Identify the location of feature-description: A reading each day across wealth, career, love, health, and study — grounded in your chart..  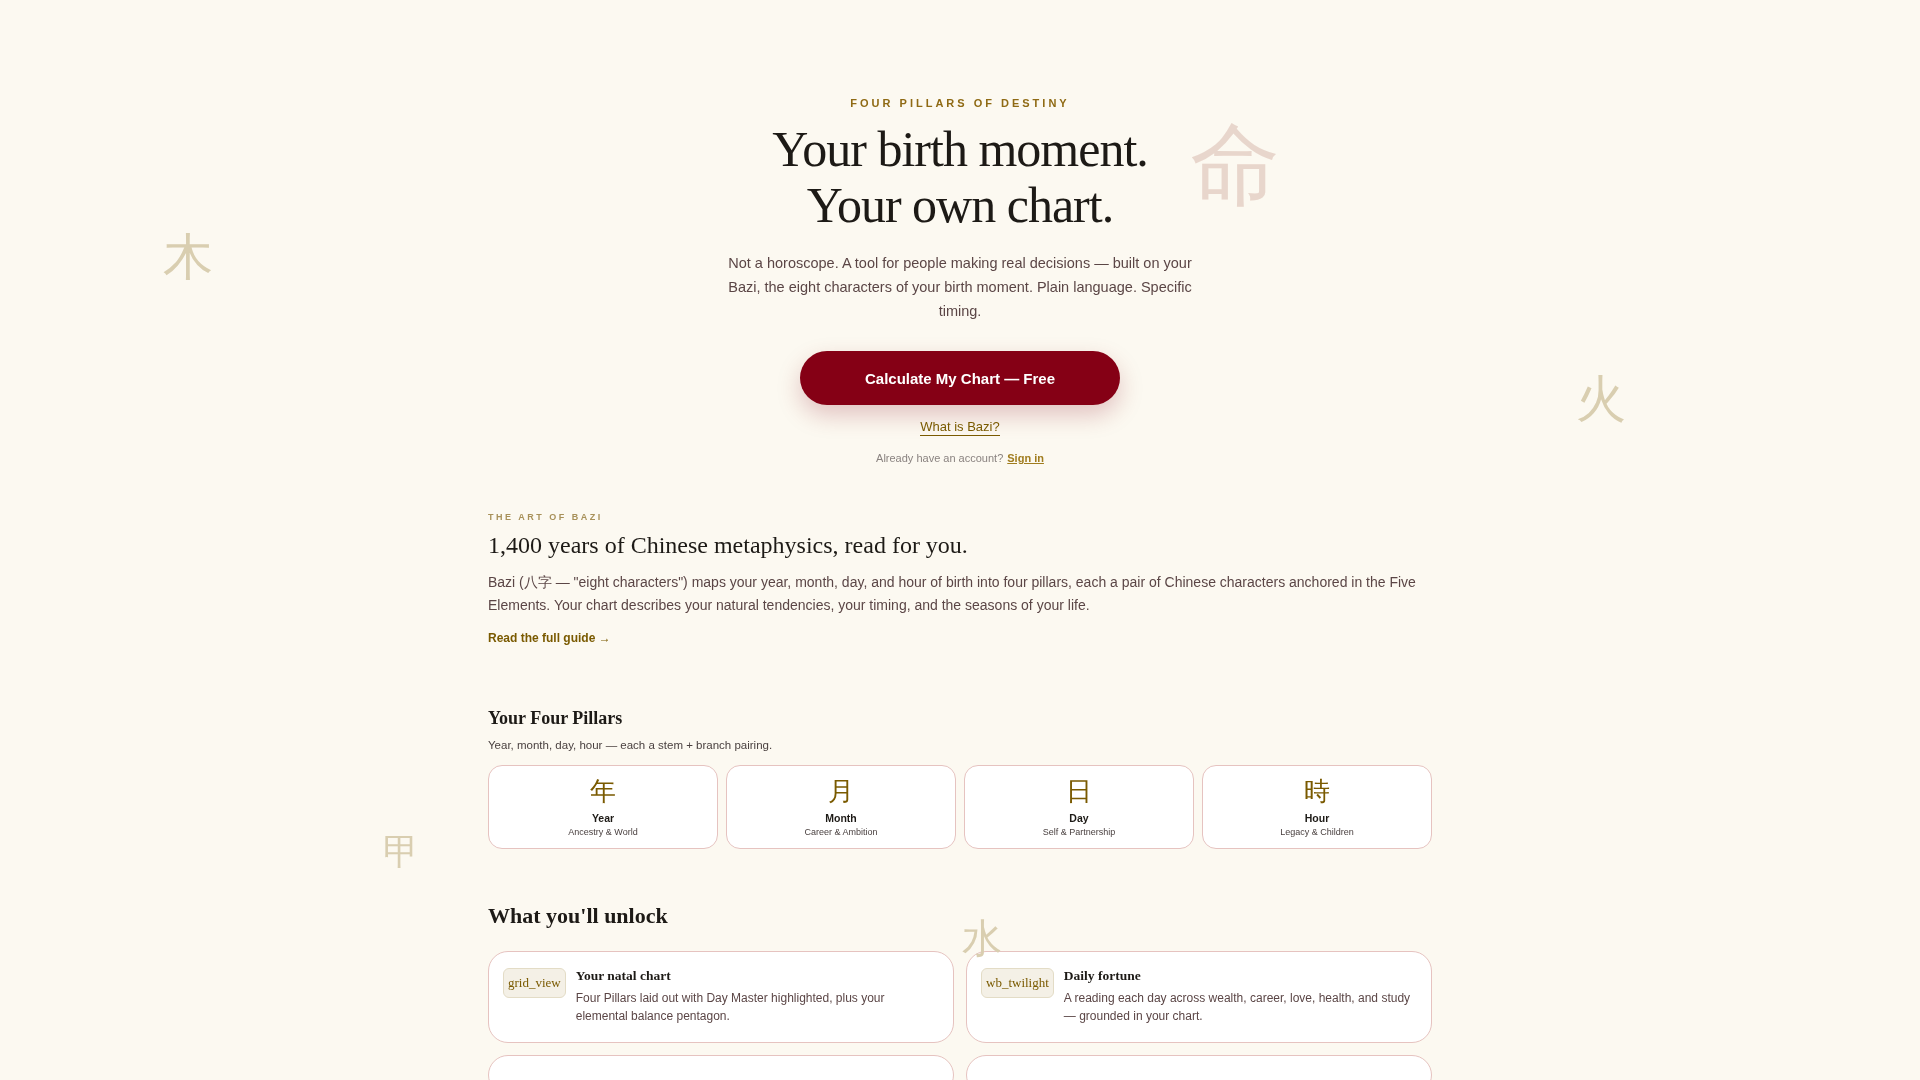
(1237, 1007).